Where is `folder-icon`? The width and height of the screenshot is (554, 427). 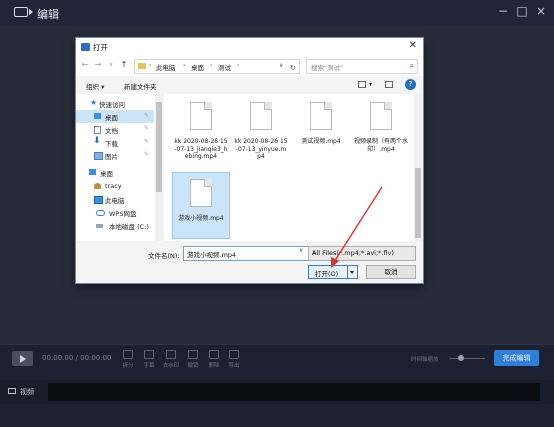
folder-icon is located at coordinates (142, 66).